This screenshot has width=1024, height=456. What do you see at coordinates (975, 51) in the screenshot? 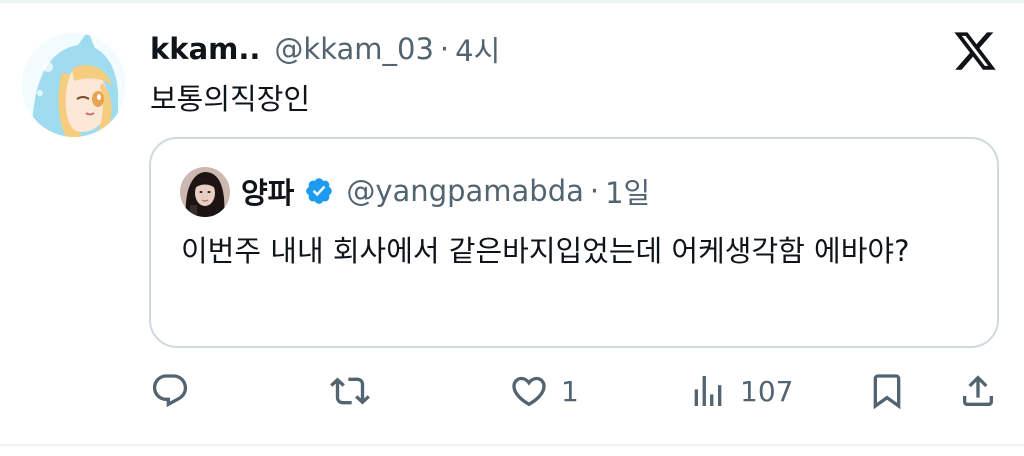
I see `x-logo-icon` at bounding box center [975, 51].